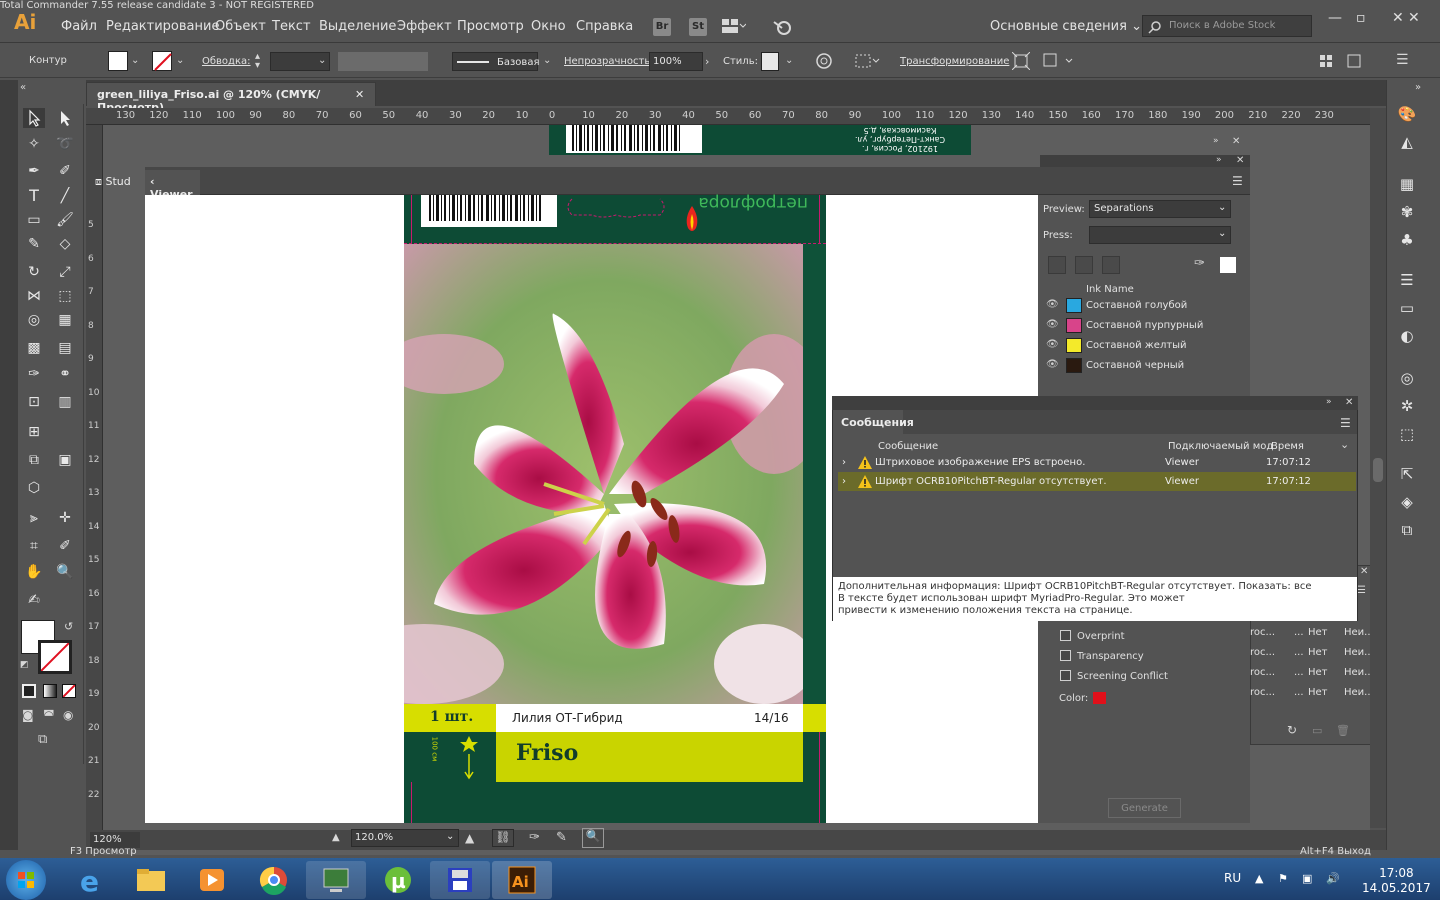 This screenshot has width=1440, height=900. What do you see at coordinates (1396, 881) in the screenshot?
I see `clock: 17:08 14.05.2017` at bounding box center [1396, 881].